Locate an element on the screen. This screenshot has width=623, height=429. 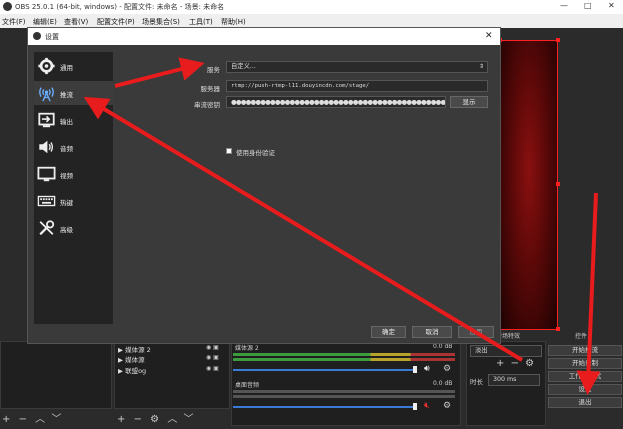
arrow-to-service is located at coordinates (159, 72).